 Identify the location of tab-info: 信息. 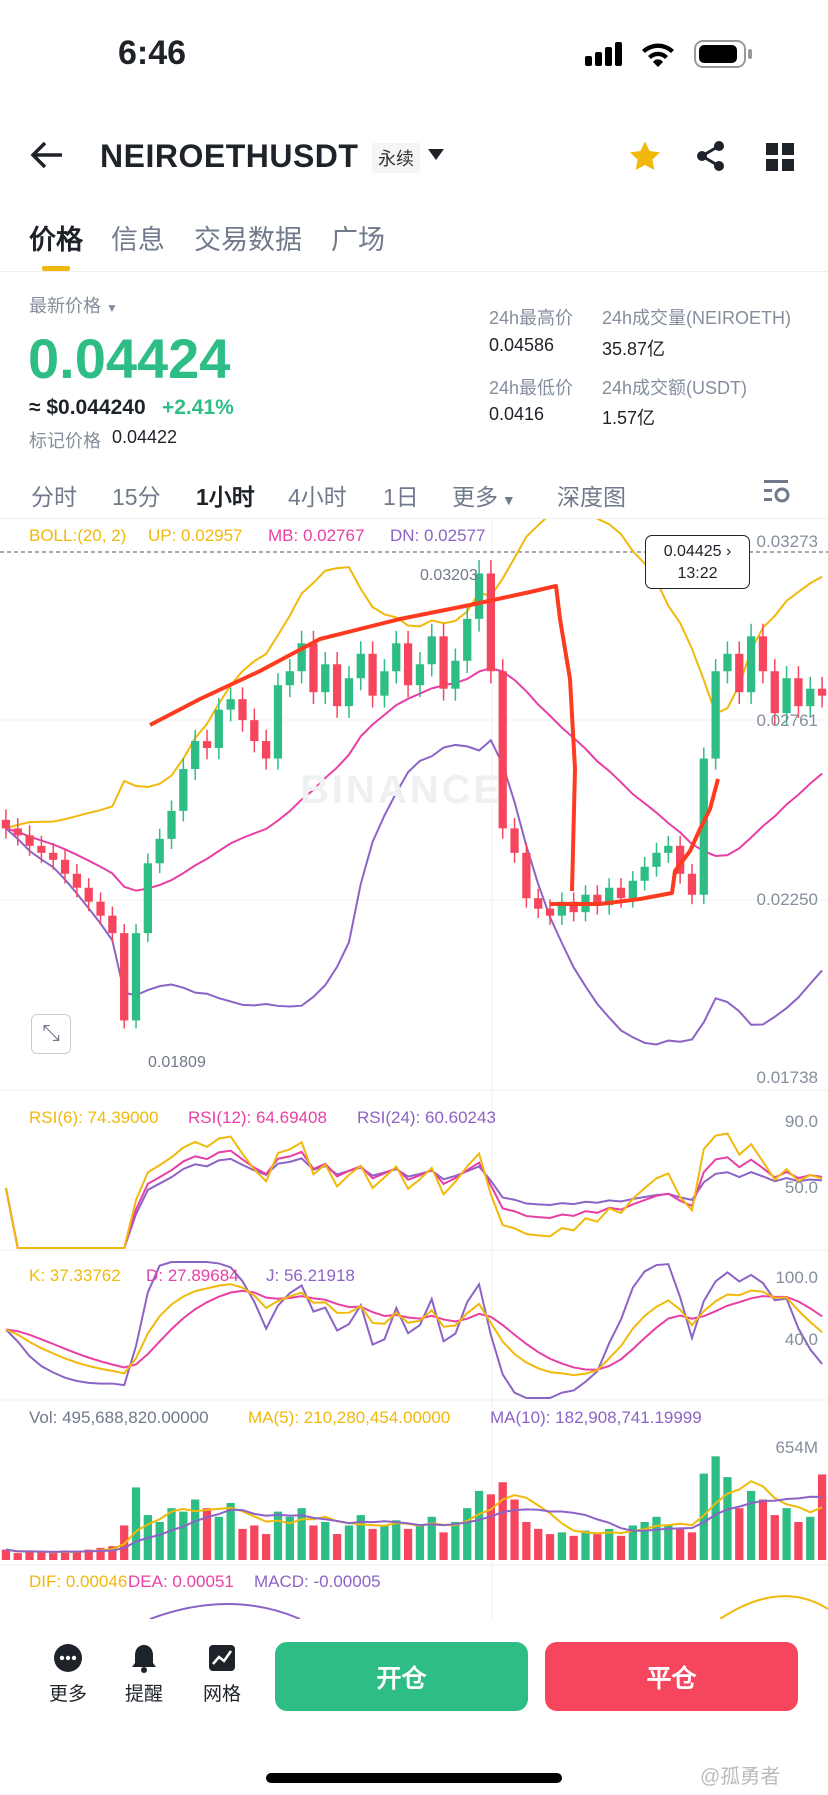
(138, 237).